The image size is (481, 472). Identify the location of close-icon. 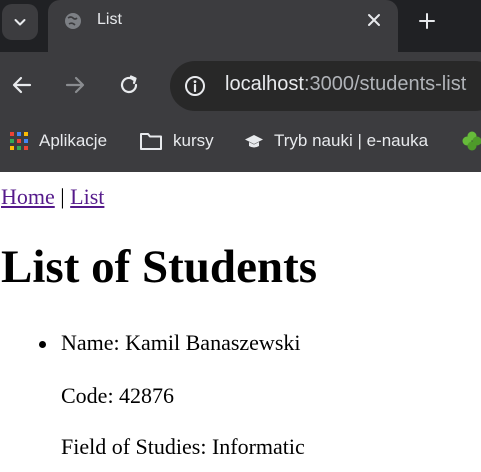
(374, 20).